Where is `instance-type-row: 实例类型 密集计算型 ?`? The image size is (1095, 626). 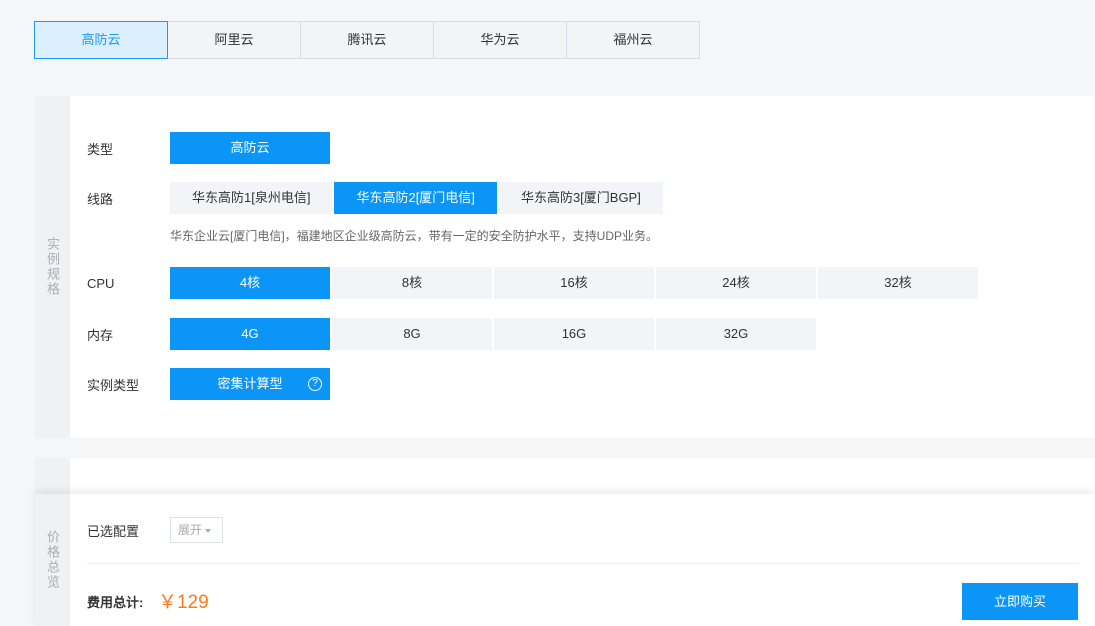 instance-type-row: 实例类型 密集计算型 ? is located at coordinates (209, 384).